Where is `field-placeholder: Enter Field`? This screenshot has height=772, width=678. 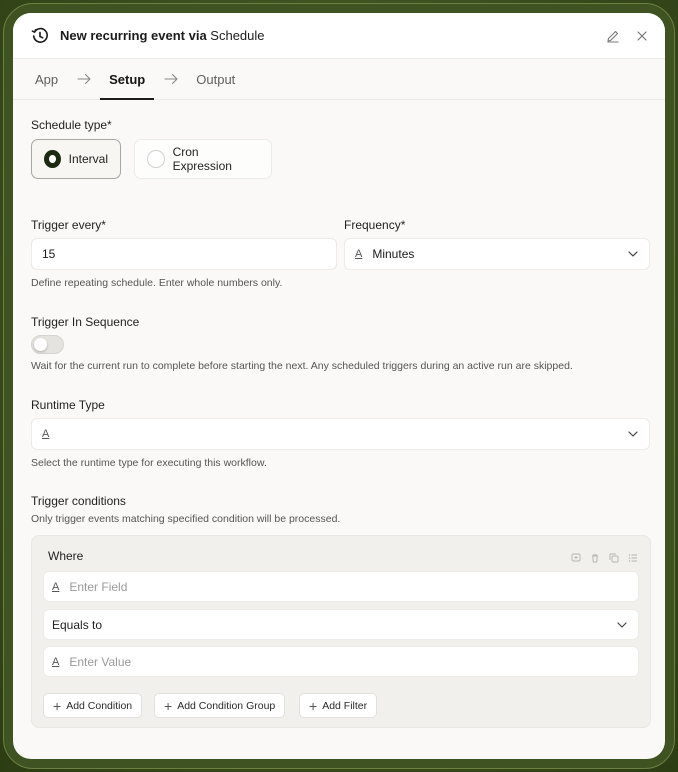 field-placeholder: Enter Field is located at coordinates (98, 586).